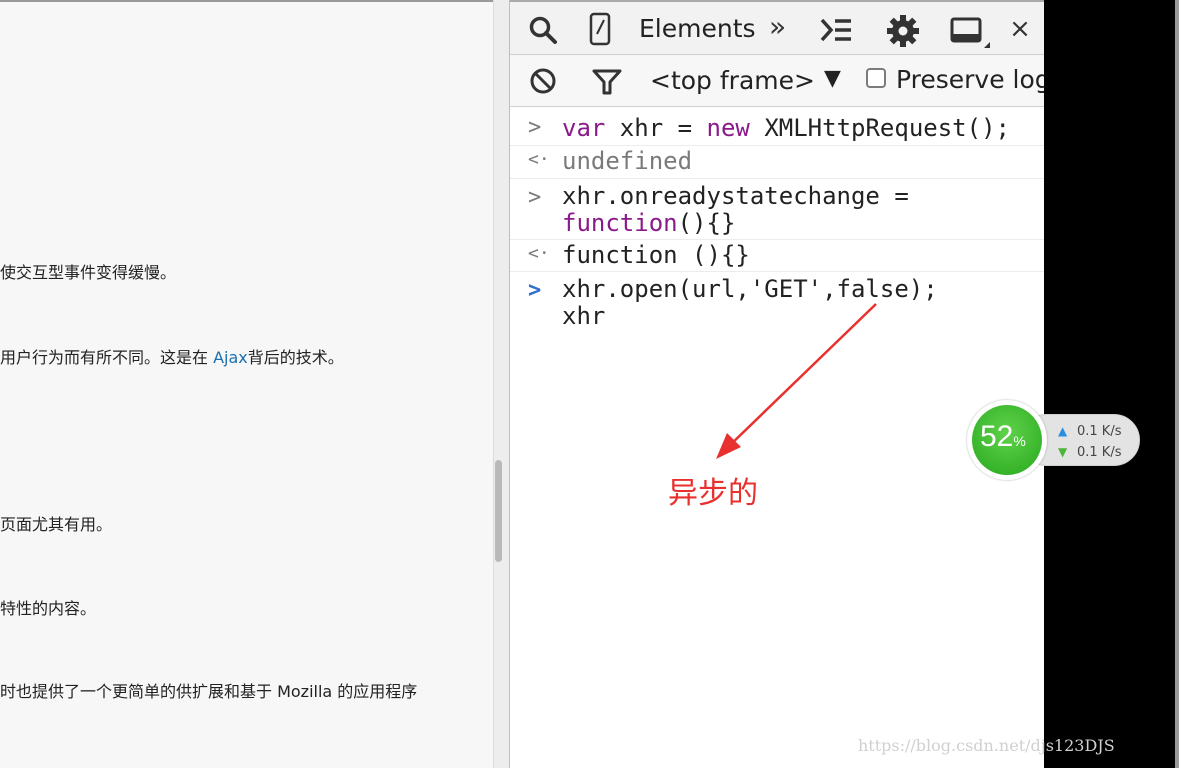  I want to click on page-scrollbar-track, so click(501, 384).